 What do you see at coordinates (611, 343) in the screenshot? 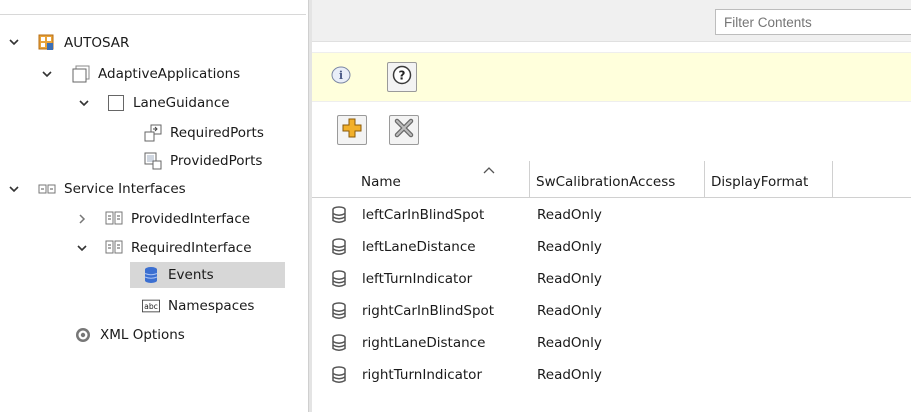
I see `table-row: rightLaneDistance ReadOnly` at bounding box center [611, 343].